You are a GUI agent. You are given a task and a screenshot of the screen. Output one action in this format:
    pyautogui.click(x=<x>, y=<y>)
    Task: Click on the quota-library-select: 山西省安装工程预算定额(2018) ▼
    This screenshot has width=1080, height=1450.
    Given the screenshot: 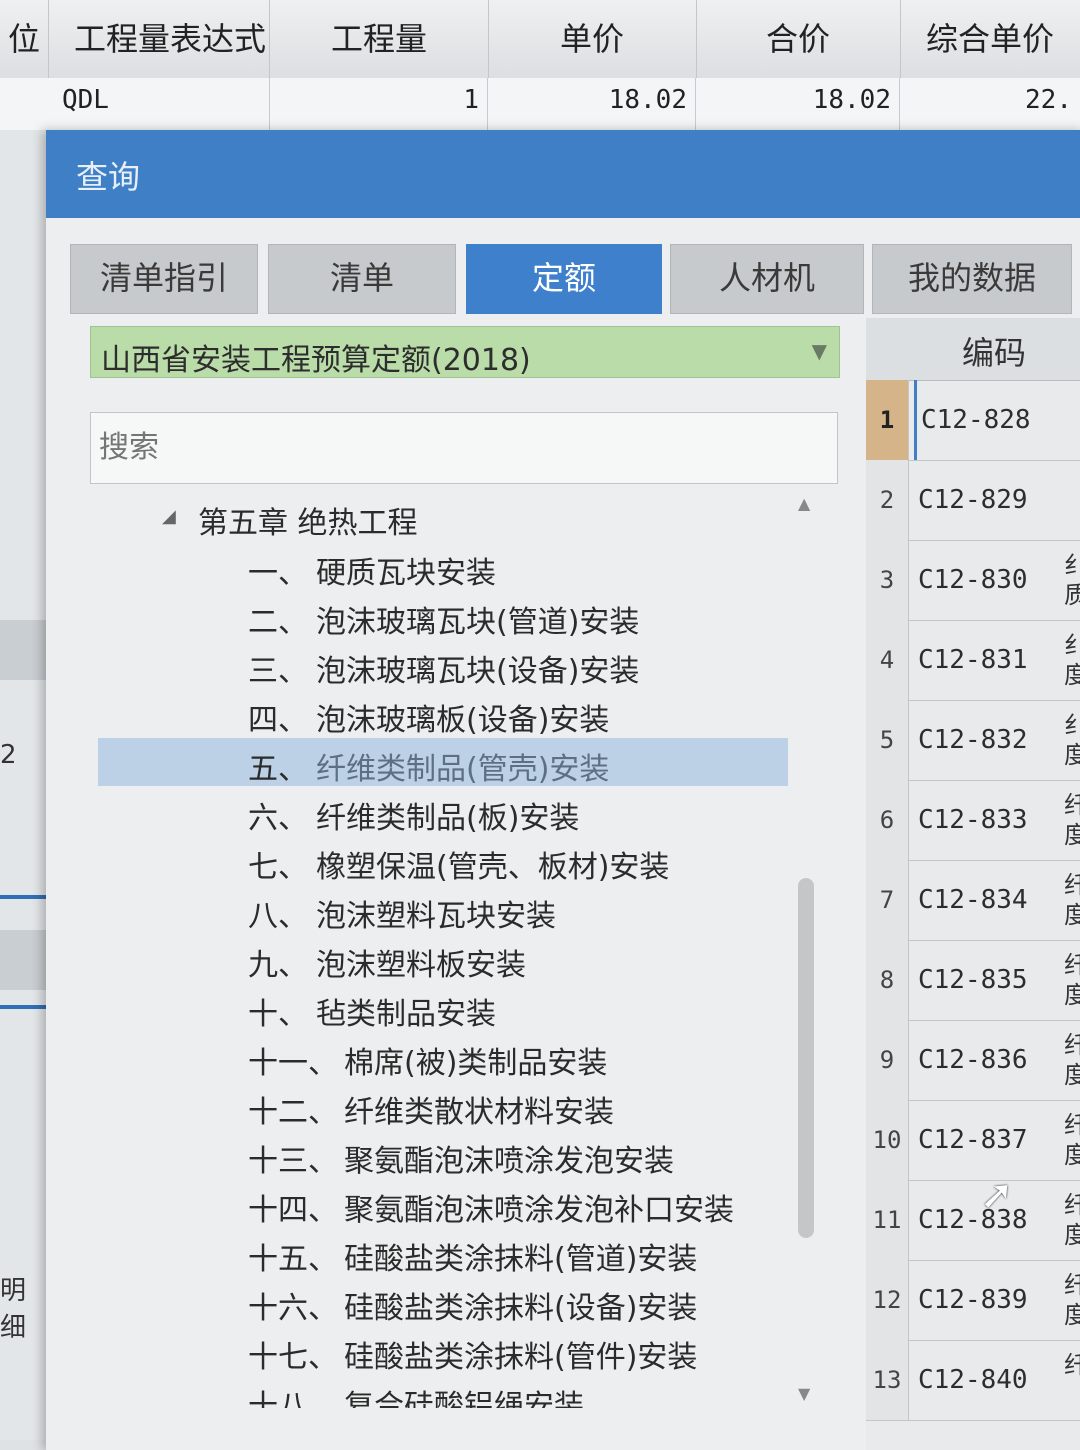 What is the action you would take?
    pyautogui.click(x=465, y=352)
    